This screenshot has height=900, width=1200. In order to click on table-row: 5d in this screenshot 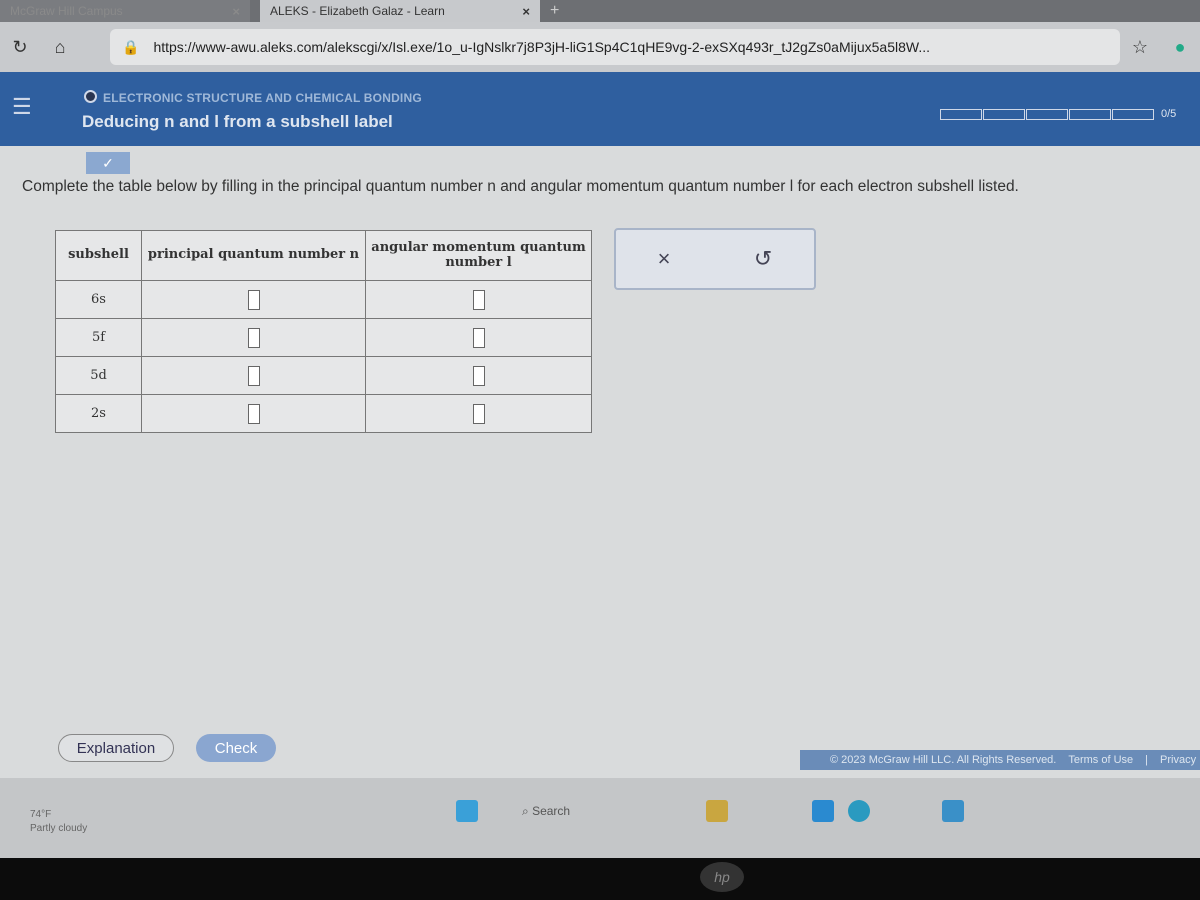, I will do `click(323, 375)`.